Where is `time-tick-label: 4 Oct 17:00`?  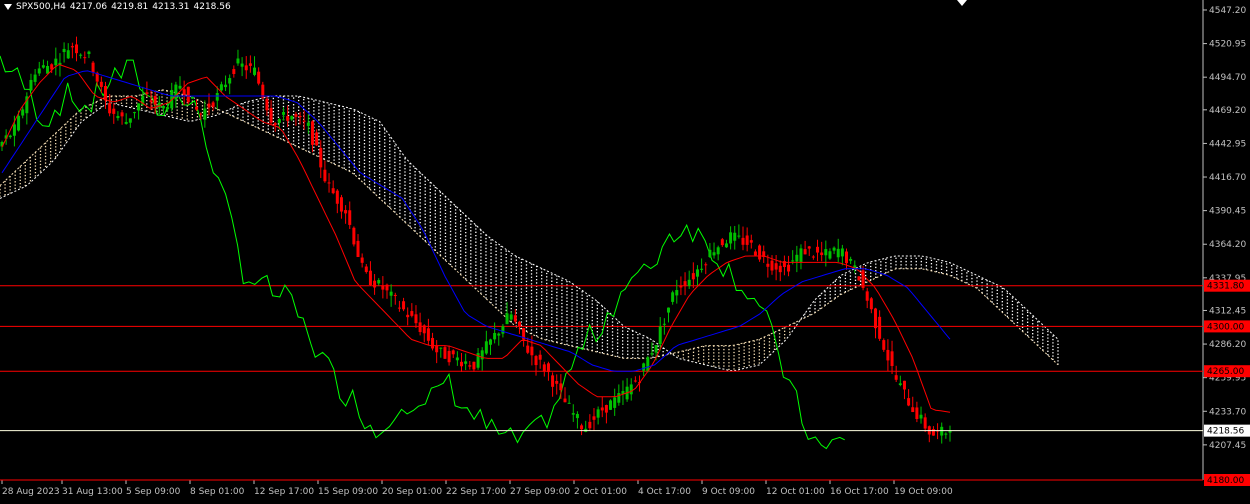 time-tick-label: 4 Oct 17:00 is located at coordinates (664, 492).